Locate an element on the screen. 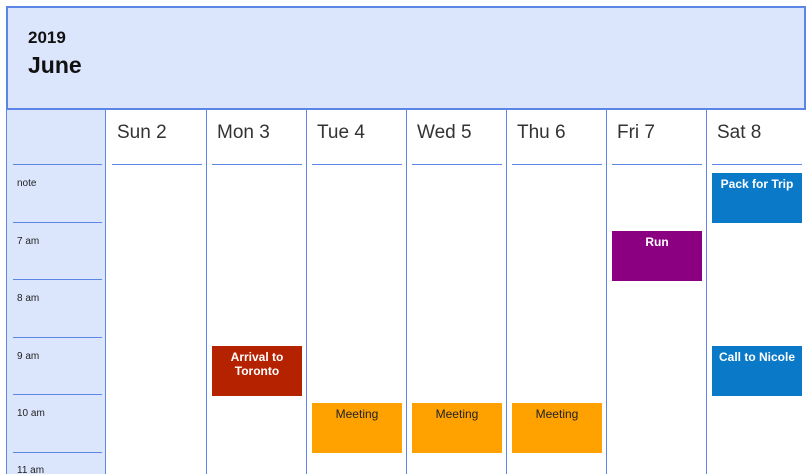 Image resolution: width=807 pixels, height=474 pixels. day-header-mon: Mon 3 is located at coordinates (243, 132).